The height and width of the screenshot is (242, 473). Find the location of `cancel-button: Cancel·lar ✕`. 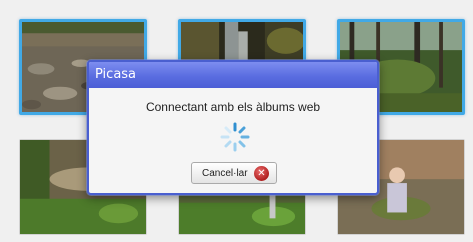

cancel-button: Cancel·lar ✕ is located at coordinates (234, 173).